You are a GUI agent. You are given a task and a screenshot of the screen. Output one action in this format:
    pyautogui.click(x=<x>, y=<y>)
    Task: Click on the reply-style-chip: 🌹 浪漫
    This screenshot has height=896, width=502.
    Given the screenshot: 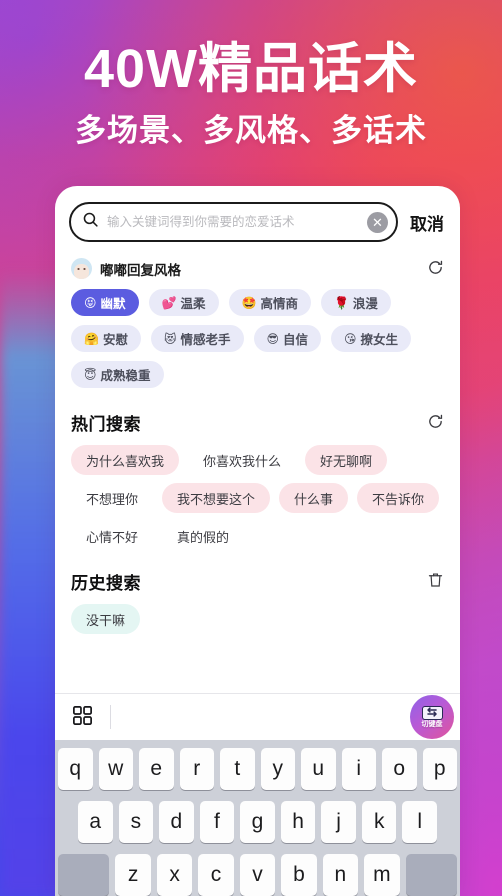 What is the action you would take?
    pyautogui.click(x=355, y=302)
    